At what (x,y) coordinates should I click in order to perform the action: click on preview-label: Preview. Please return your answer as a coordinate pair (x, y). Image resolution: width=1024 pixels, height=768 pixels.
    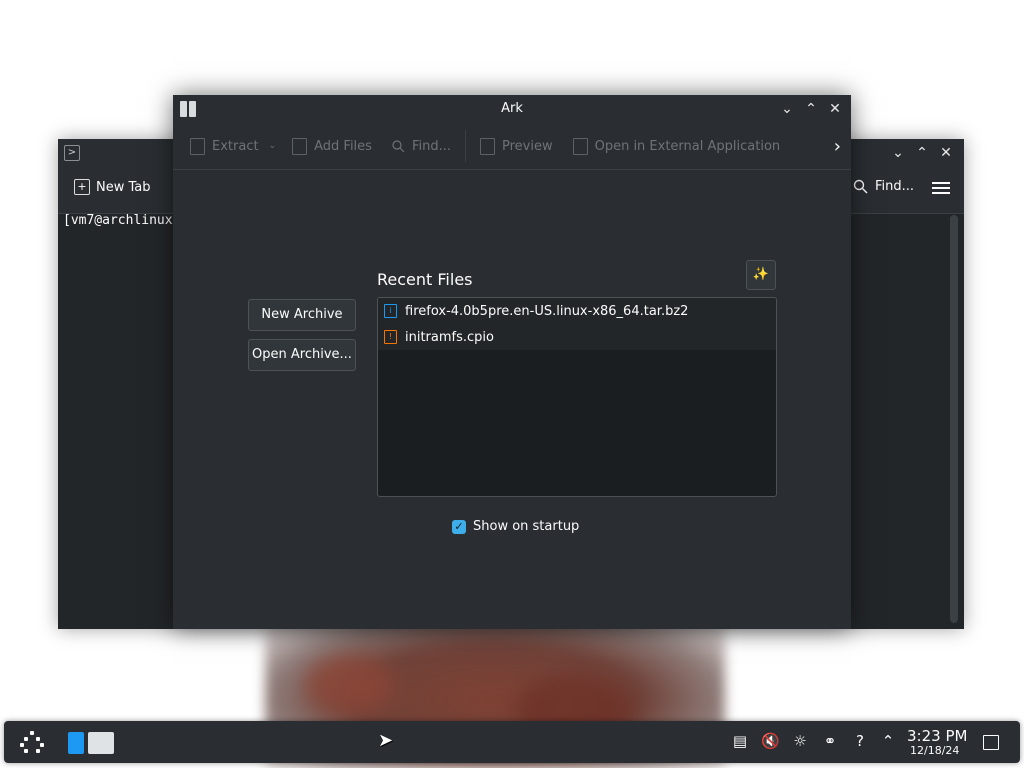
    Looking at the image, I should click on (527, 146).